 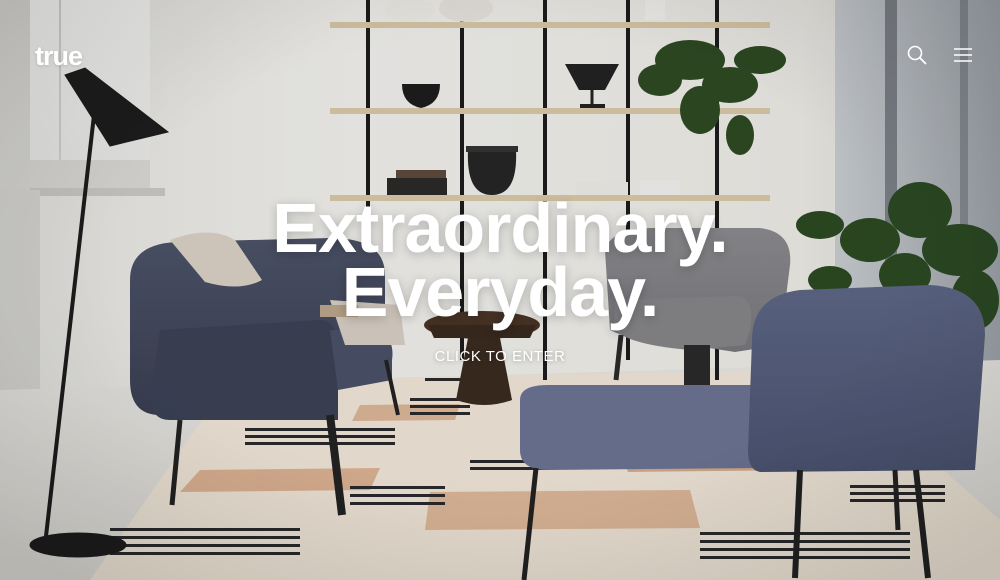 What do you see at coordinates (500, 228) in the screenshot?
I see `headline-line-1: Extraordinary.` at bounding box center [500, 228].